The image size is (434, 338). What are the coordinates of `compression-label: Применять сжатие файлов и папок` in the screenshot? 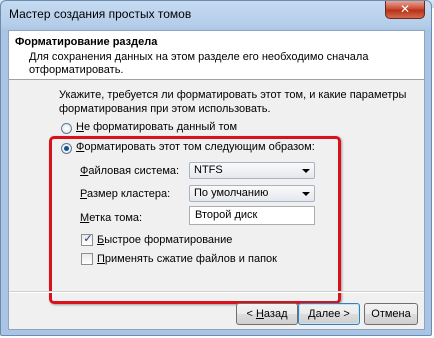 It's located at (187, 259).